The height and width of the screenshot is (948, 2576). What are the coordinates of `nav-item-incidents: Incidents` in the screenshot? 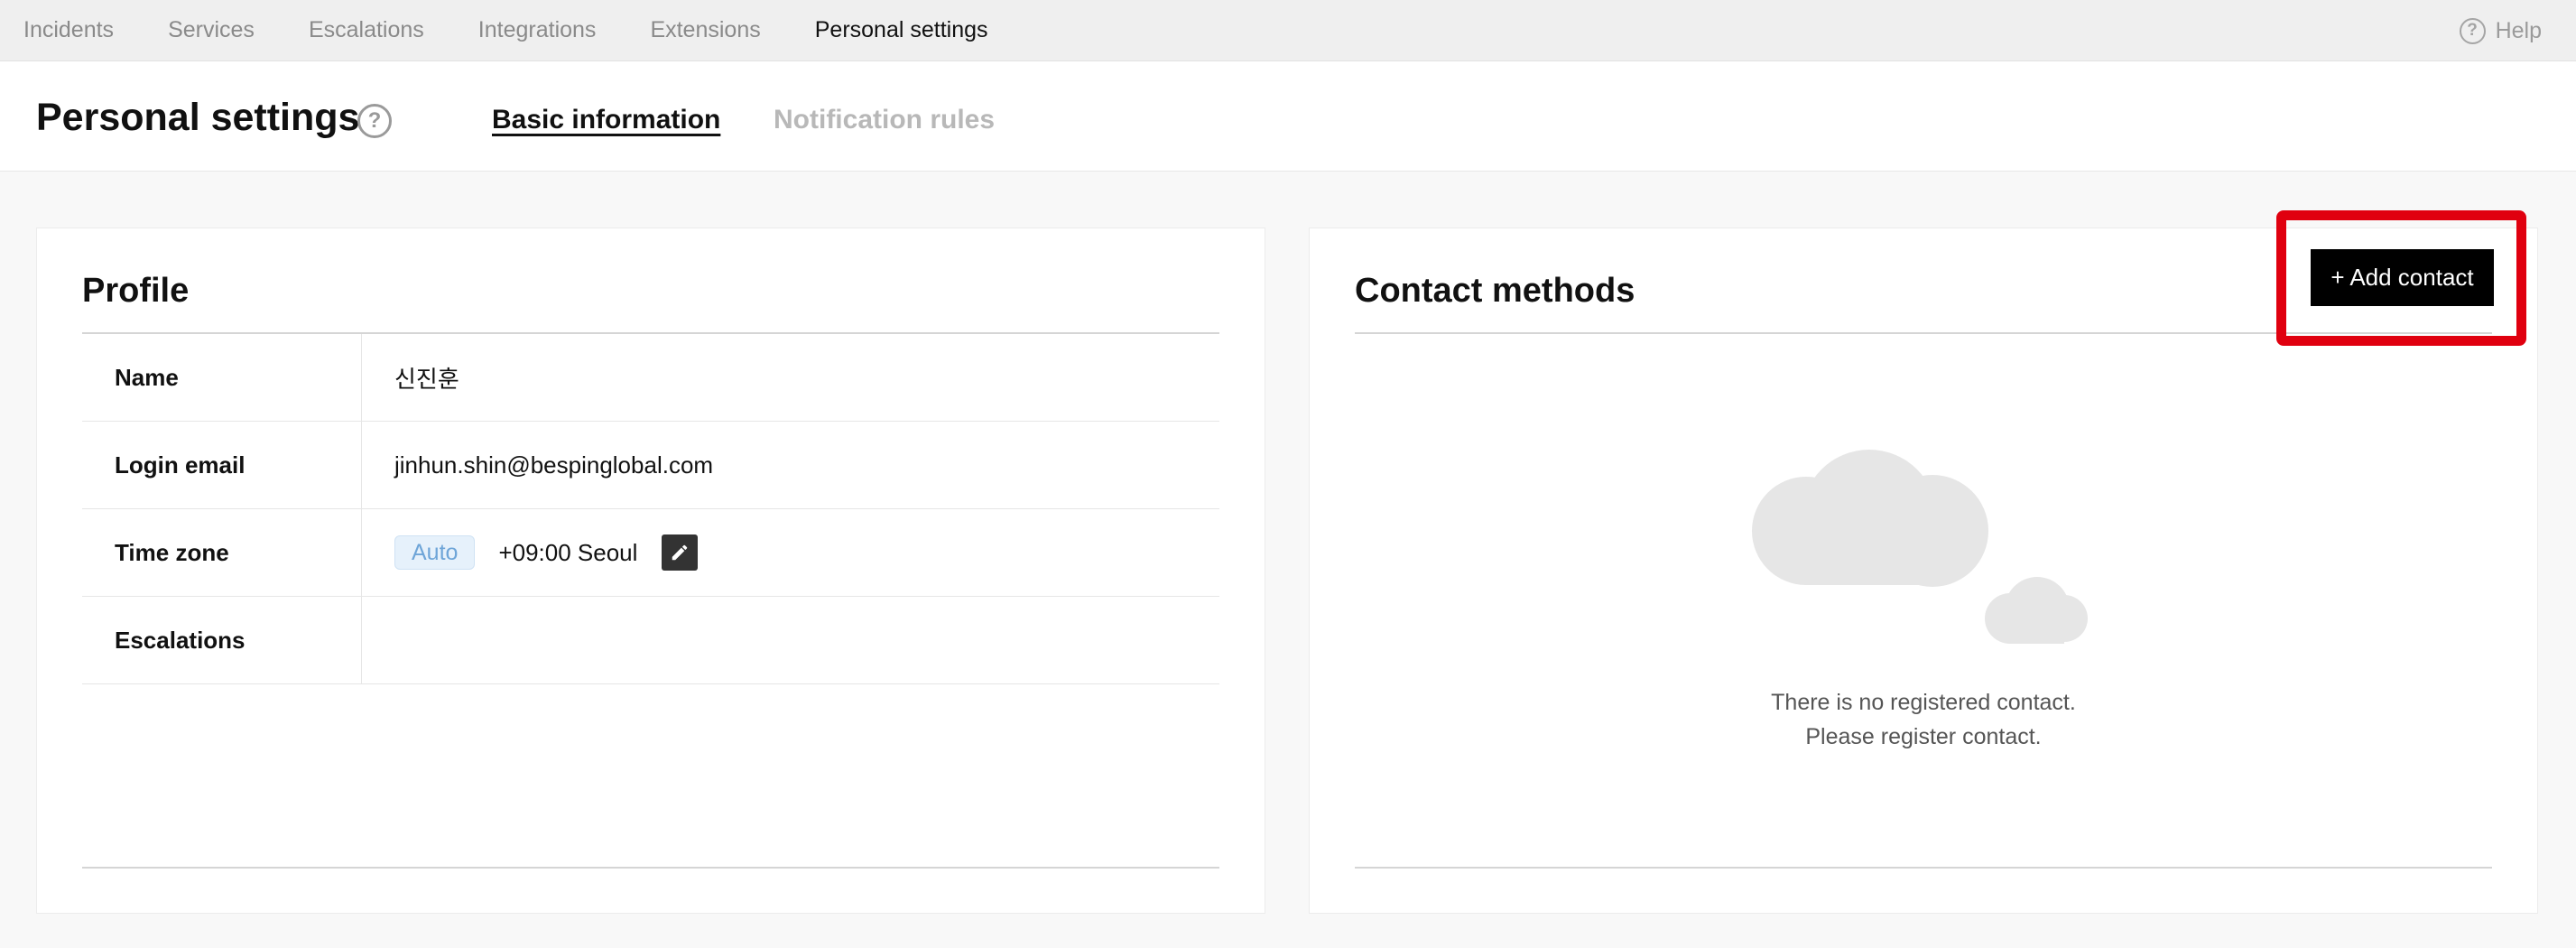 It's located at (68, 30).